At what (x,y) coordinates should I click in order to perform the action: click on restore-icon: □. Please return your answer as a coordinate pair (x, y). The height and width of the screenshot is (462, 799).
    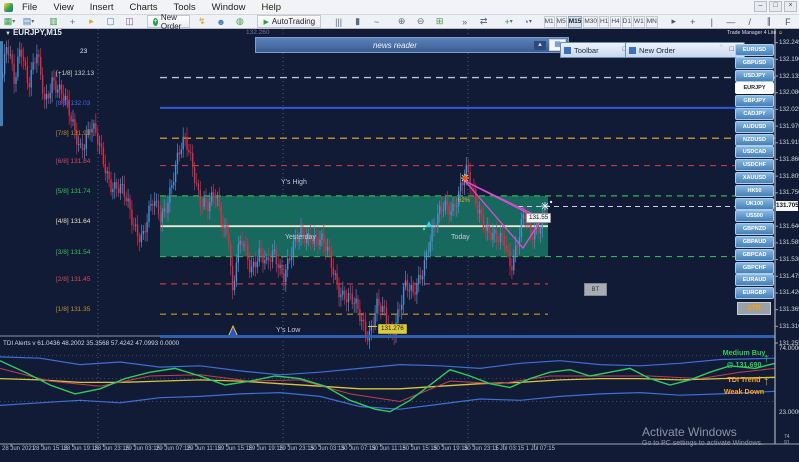
    Looking at the image, I should click on (732, 50).